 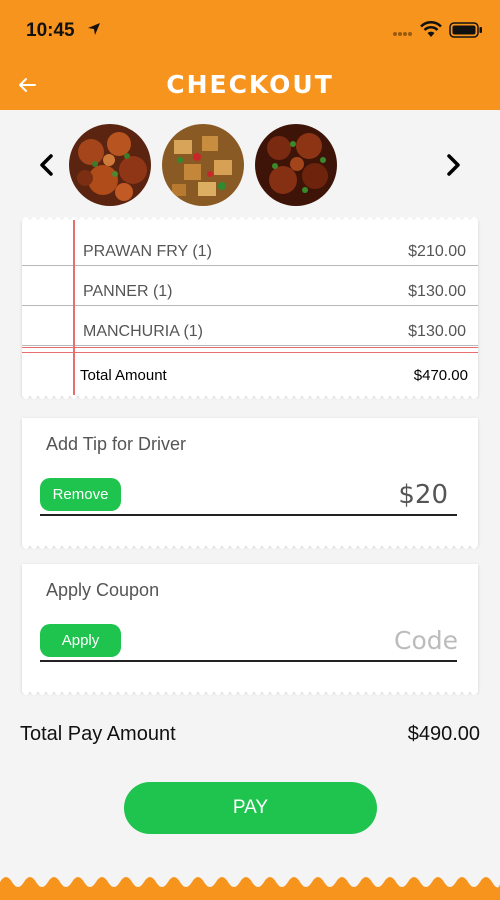 I want to click on coupon-title: Apply Coupon, so click(x=103, y=590).